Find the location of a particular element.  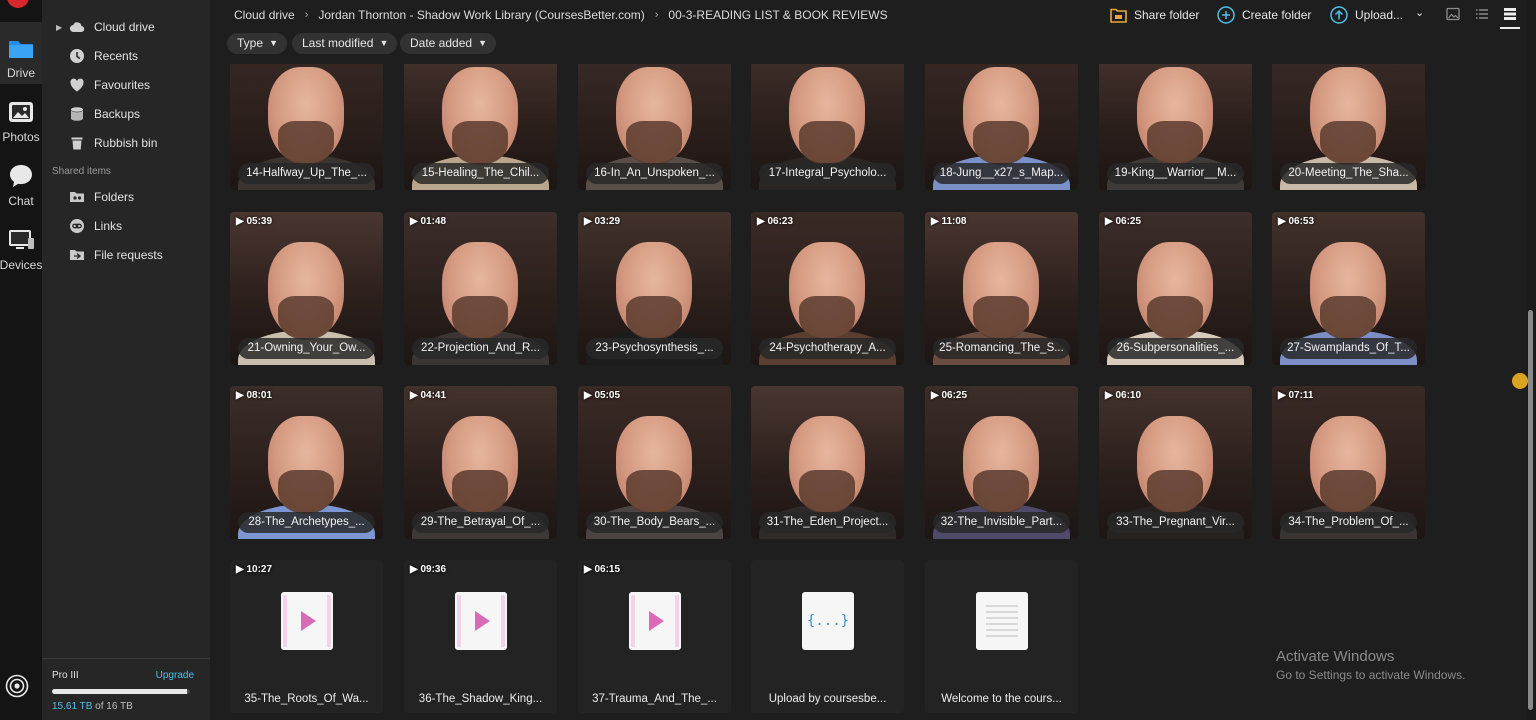

storage-usage-fill is located at coordinates (119, 691).